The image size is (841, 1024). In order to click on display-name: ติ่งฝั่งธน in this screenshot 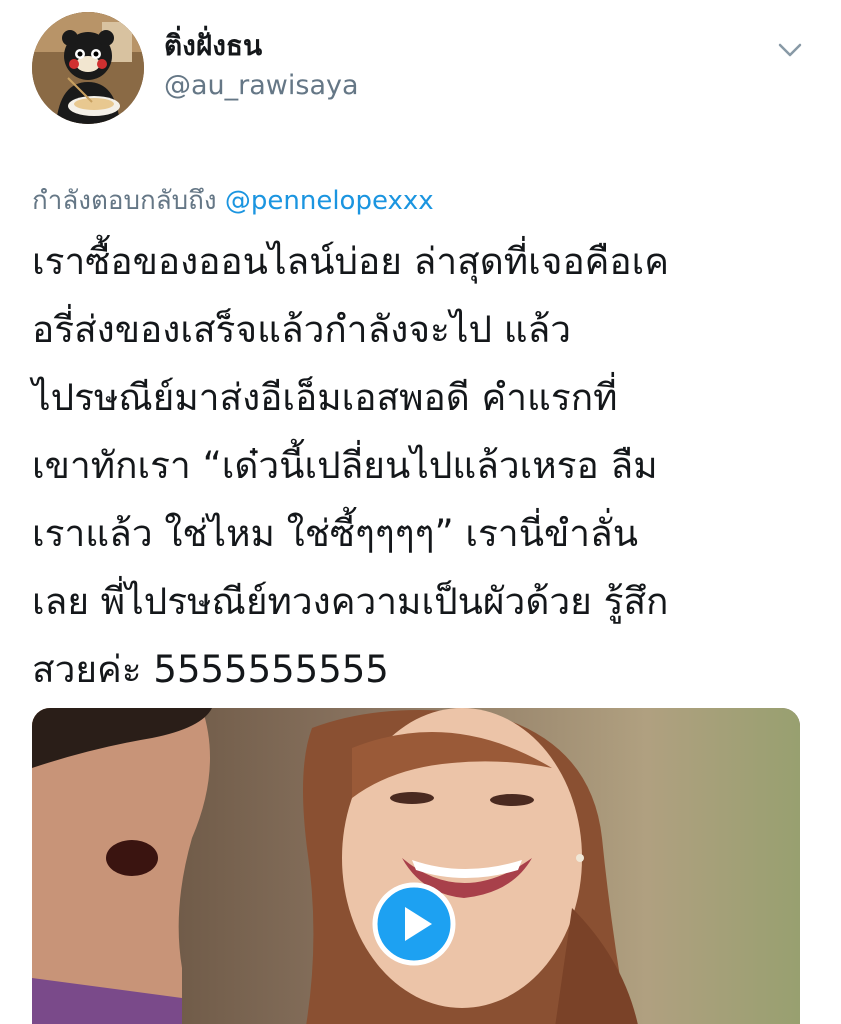, I will do `click(213, 46)`.